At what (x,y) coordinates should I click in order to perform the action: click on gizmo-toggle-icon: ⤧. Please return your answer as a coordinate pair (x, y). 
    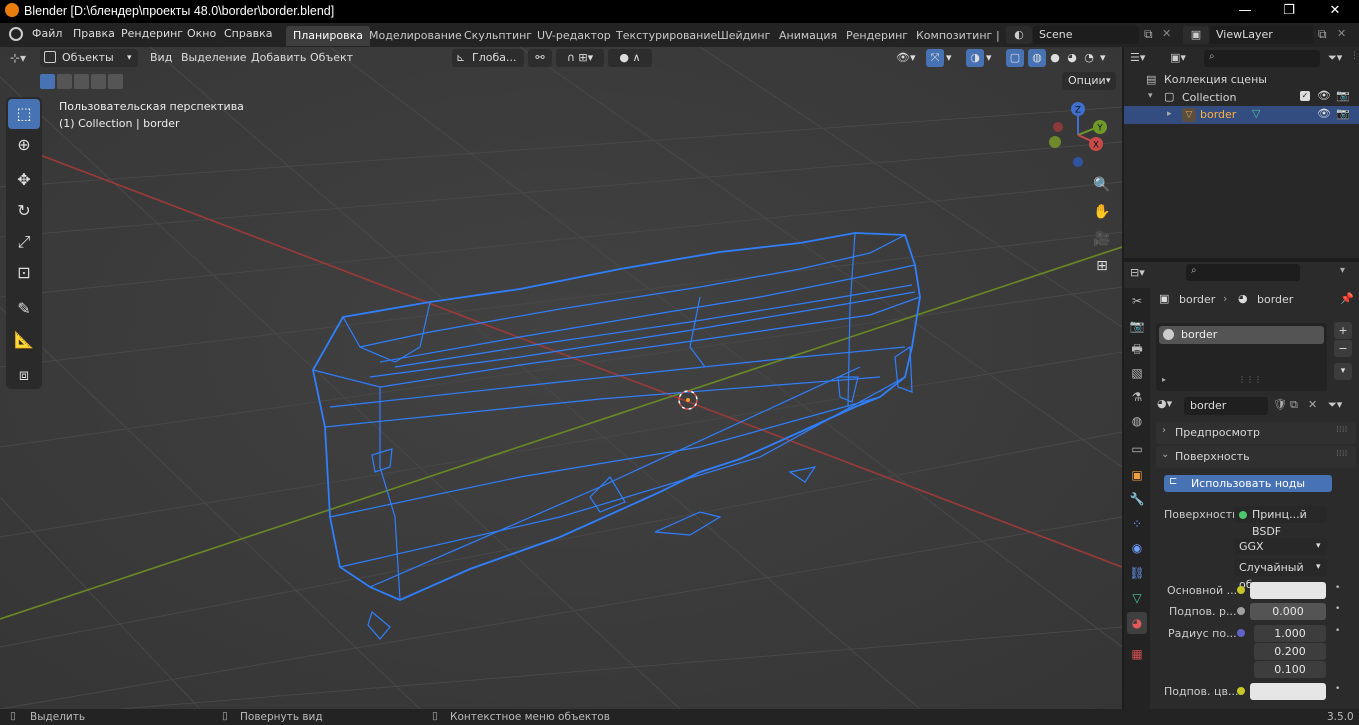
    Looking at the image, I should click on (935, 58).